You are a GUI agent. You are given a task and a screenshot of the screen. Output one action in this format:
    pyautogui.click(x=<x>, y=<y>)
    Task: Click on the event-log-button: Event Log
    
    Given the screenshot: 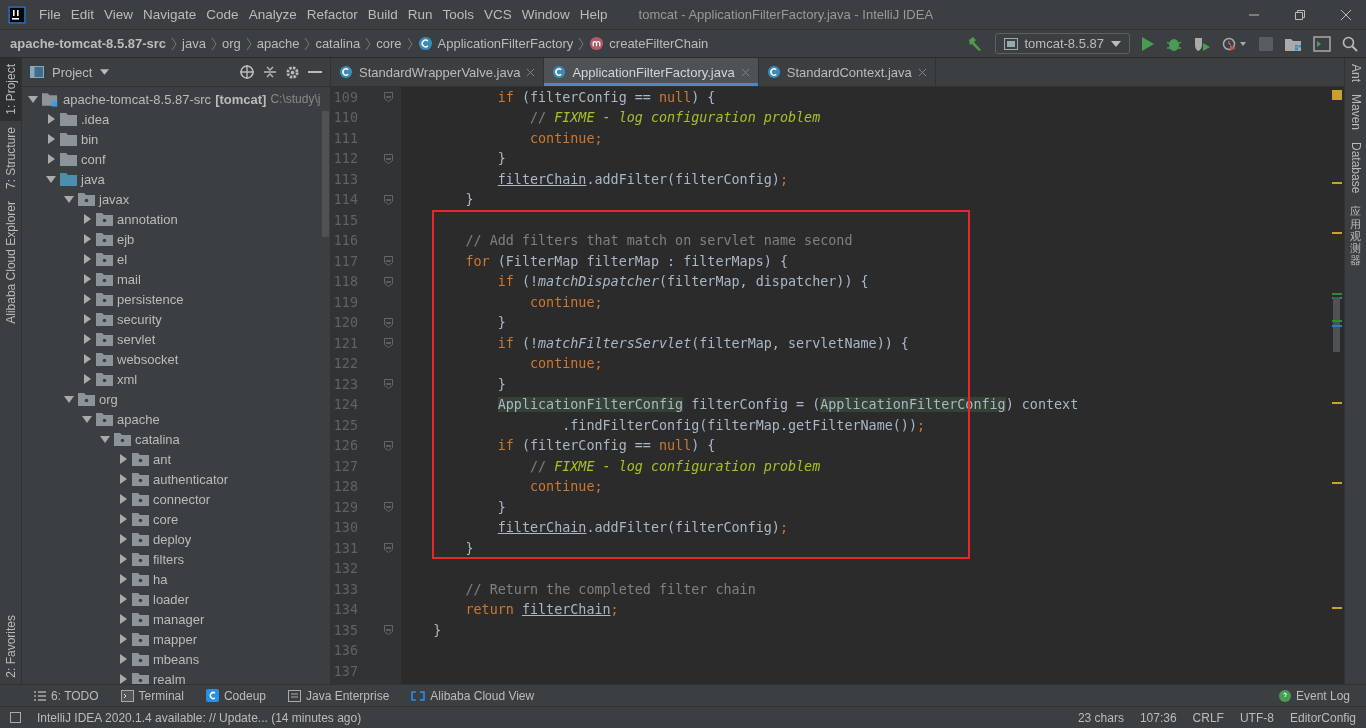 What is the action you would take?
    pyautogui.click(x=1314, y=695)
    